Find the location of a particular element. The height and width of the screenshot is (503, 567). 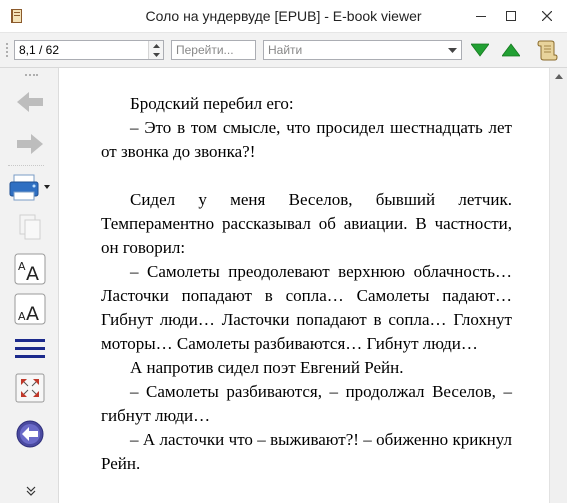

font-size-smaller-button: A A is located at coordinates (30, 309).